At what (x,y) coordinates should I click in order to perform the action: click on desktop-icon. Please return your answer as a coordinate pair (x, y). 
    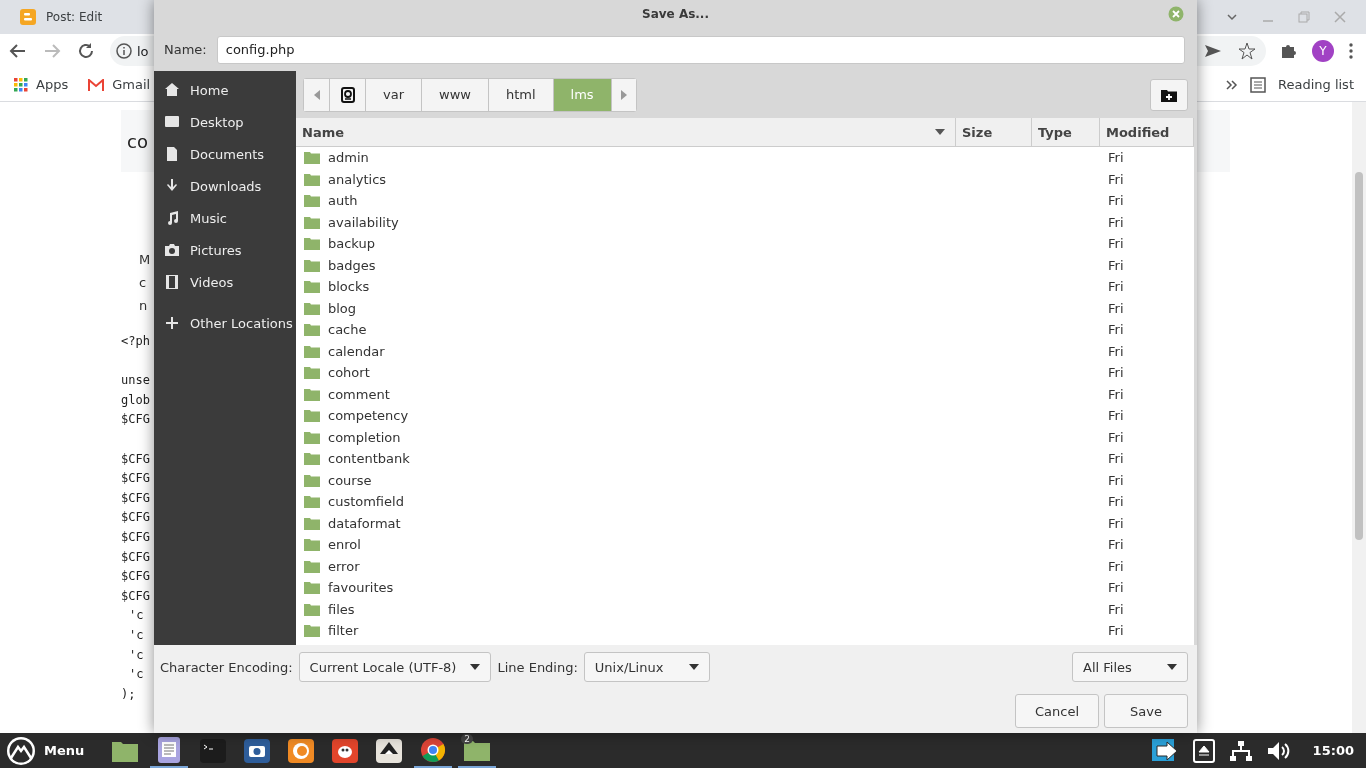
    Looking at the image, I should click on (172, 122).